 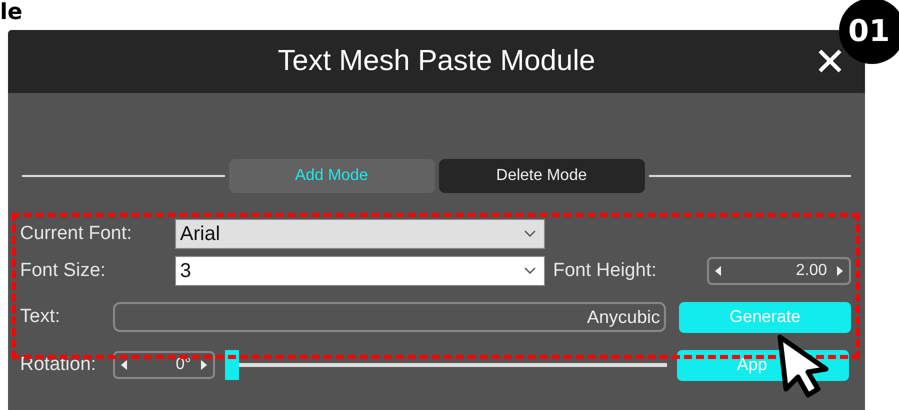 I want to click on heading: le, so click(x=11, y=13).